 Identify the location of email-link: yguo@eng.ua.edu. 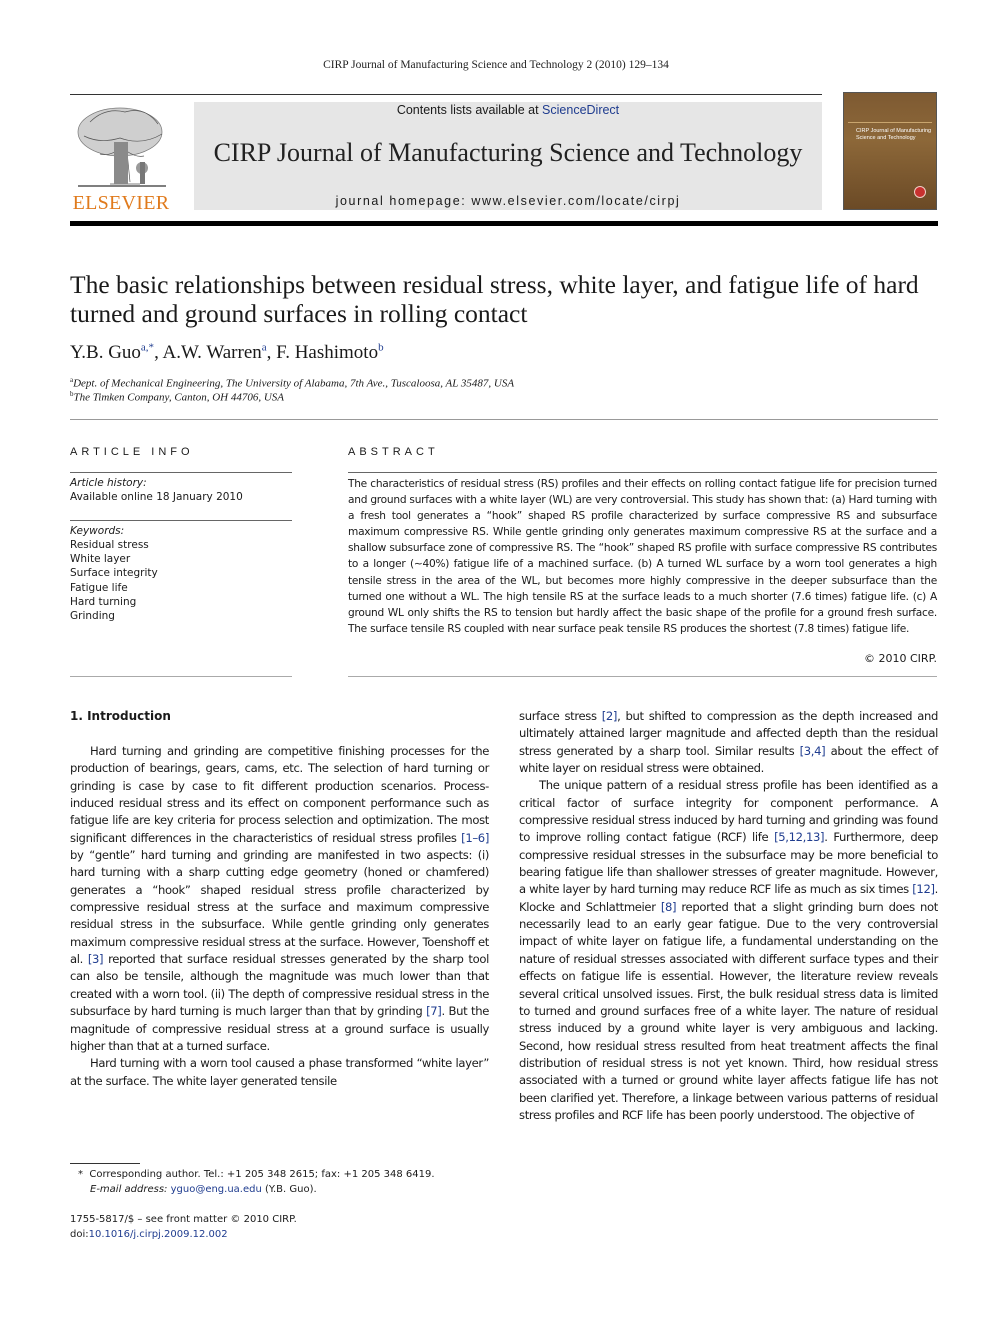
(216, 1189).